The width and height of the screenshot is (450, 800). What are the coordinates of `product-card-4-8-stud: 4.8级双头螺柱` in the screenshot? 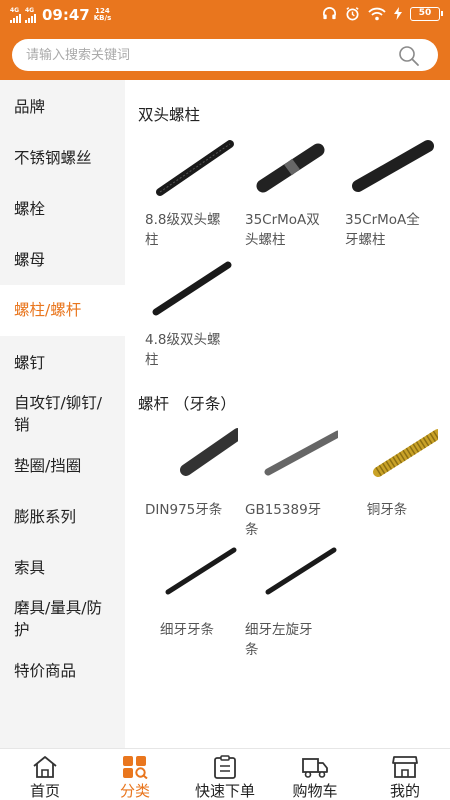 It's located at (188, 310).